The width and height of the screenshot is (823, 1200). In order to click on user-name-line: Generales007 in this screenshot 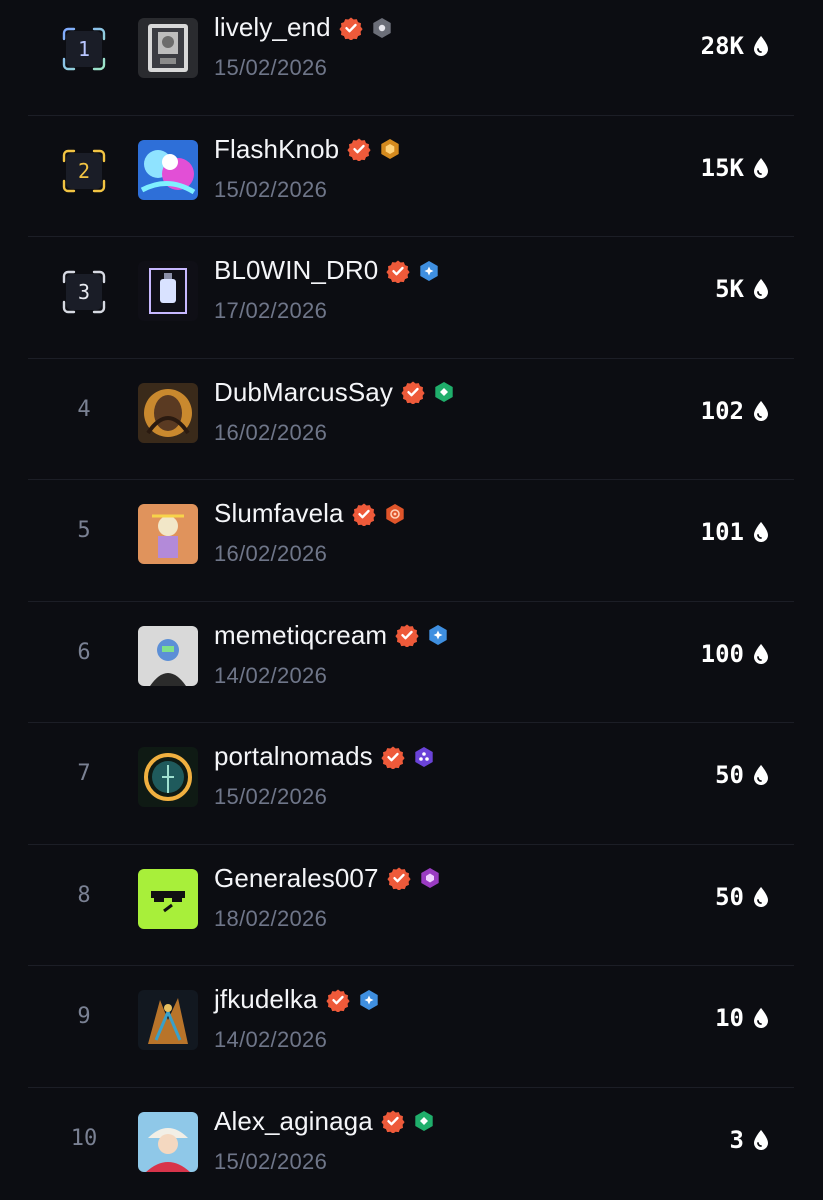, I will do `click(327, 878)`.